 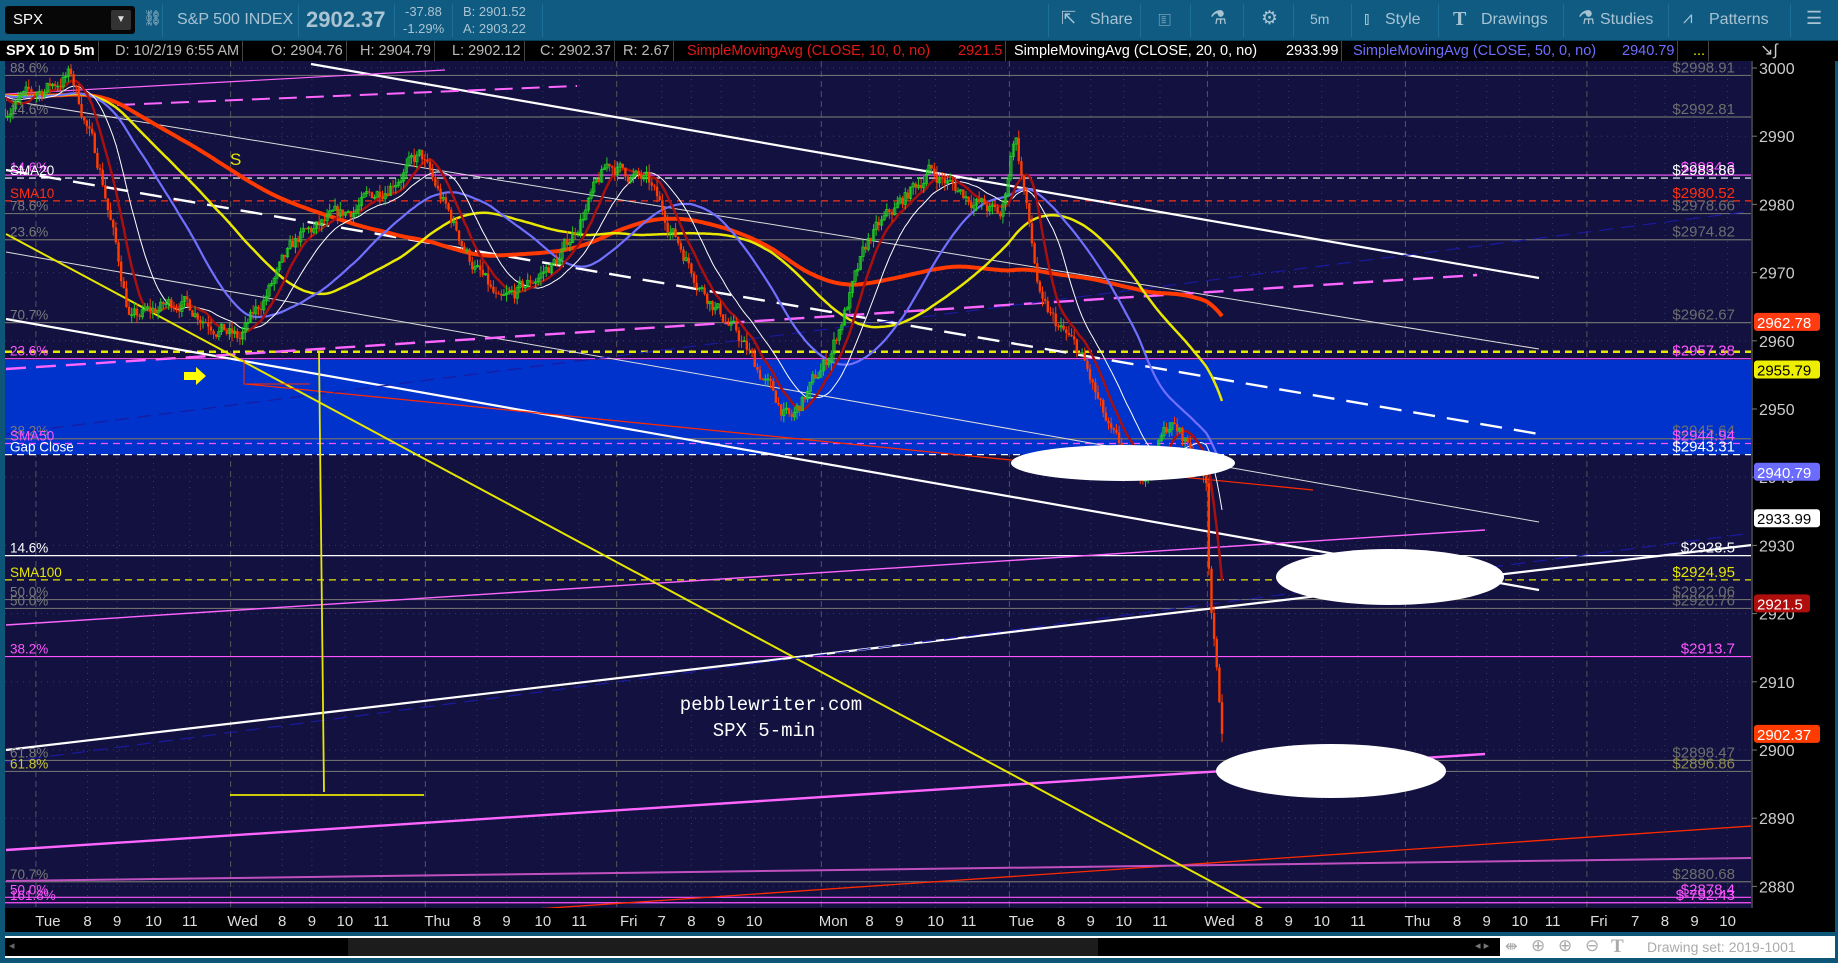 What do you see at coordinates (1403, 20) in the screenshot?
I see `style-button: Style` at bounding box center [1403, 20].